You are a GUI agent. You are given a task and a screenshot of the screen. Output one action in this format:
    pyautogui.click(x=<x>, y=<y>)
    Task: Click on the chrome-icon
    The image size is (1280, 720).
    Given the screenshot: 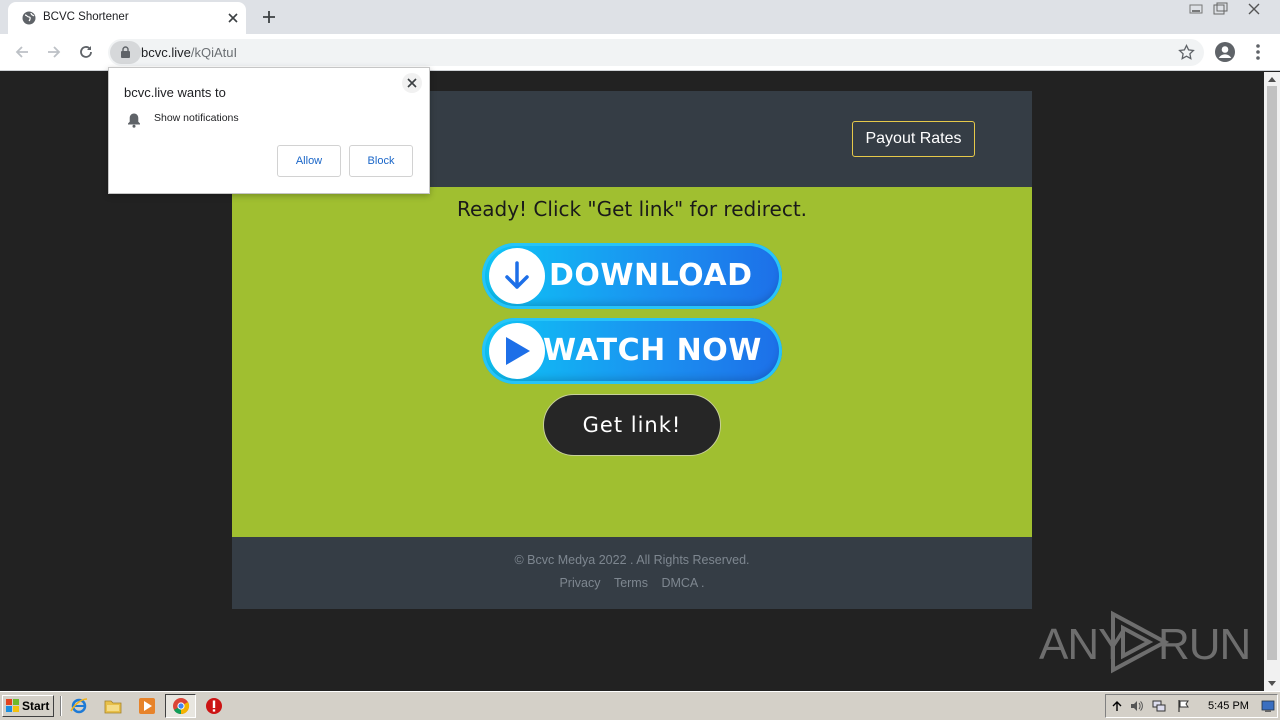 What is the action you would take?
    pyautogui.click(x=181, y=706)
    